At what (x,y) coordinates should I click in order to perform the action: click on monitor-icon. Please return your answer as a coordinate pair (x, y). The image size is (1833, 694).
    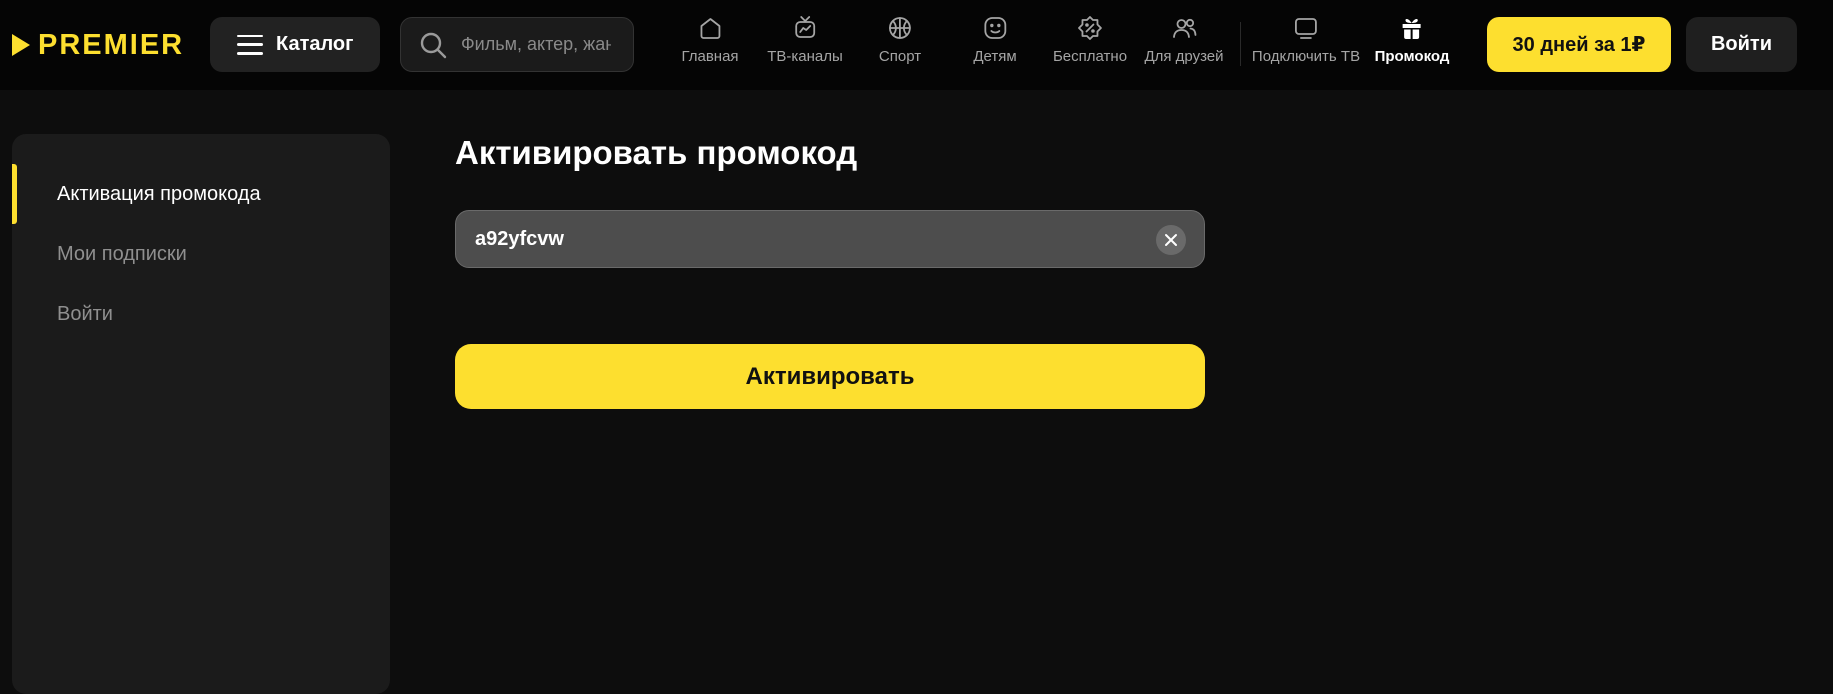
    Looking at the image, I should click on (1306, 28).